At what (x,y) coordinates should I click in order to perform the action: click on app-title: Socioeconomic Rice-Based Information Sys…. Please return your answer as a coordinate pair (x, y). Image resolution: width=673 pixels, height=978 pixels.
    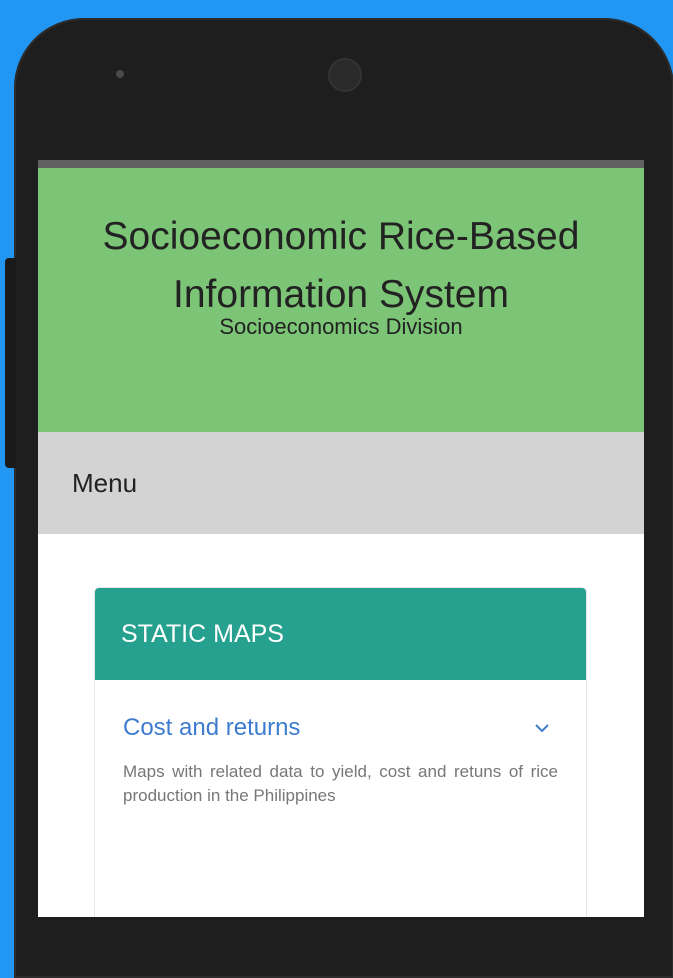
    Looking at the image, I should click on (341, 265).